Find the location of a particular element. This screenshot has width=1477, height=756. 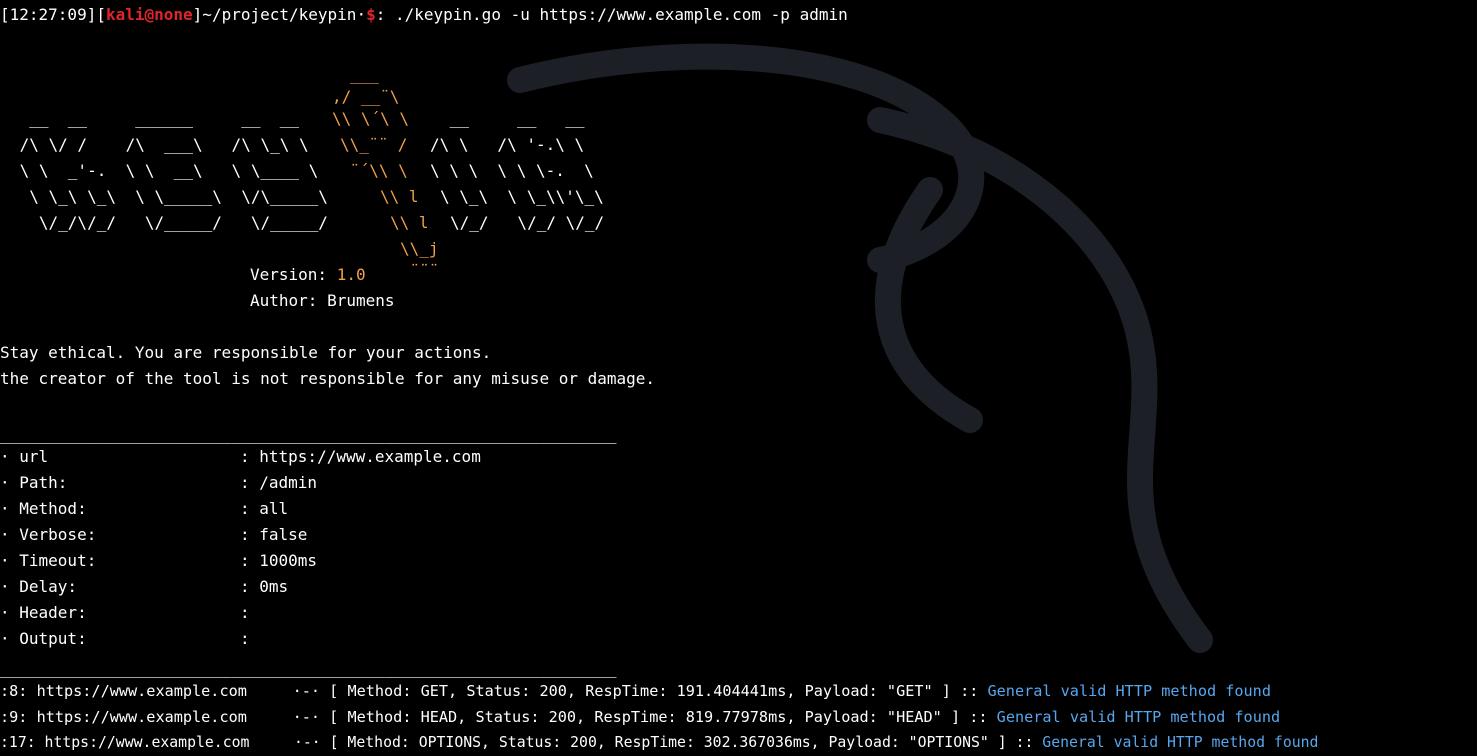

key-art-line: ¨´\\ \ is located at coordinates (379, 170).